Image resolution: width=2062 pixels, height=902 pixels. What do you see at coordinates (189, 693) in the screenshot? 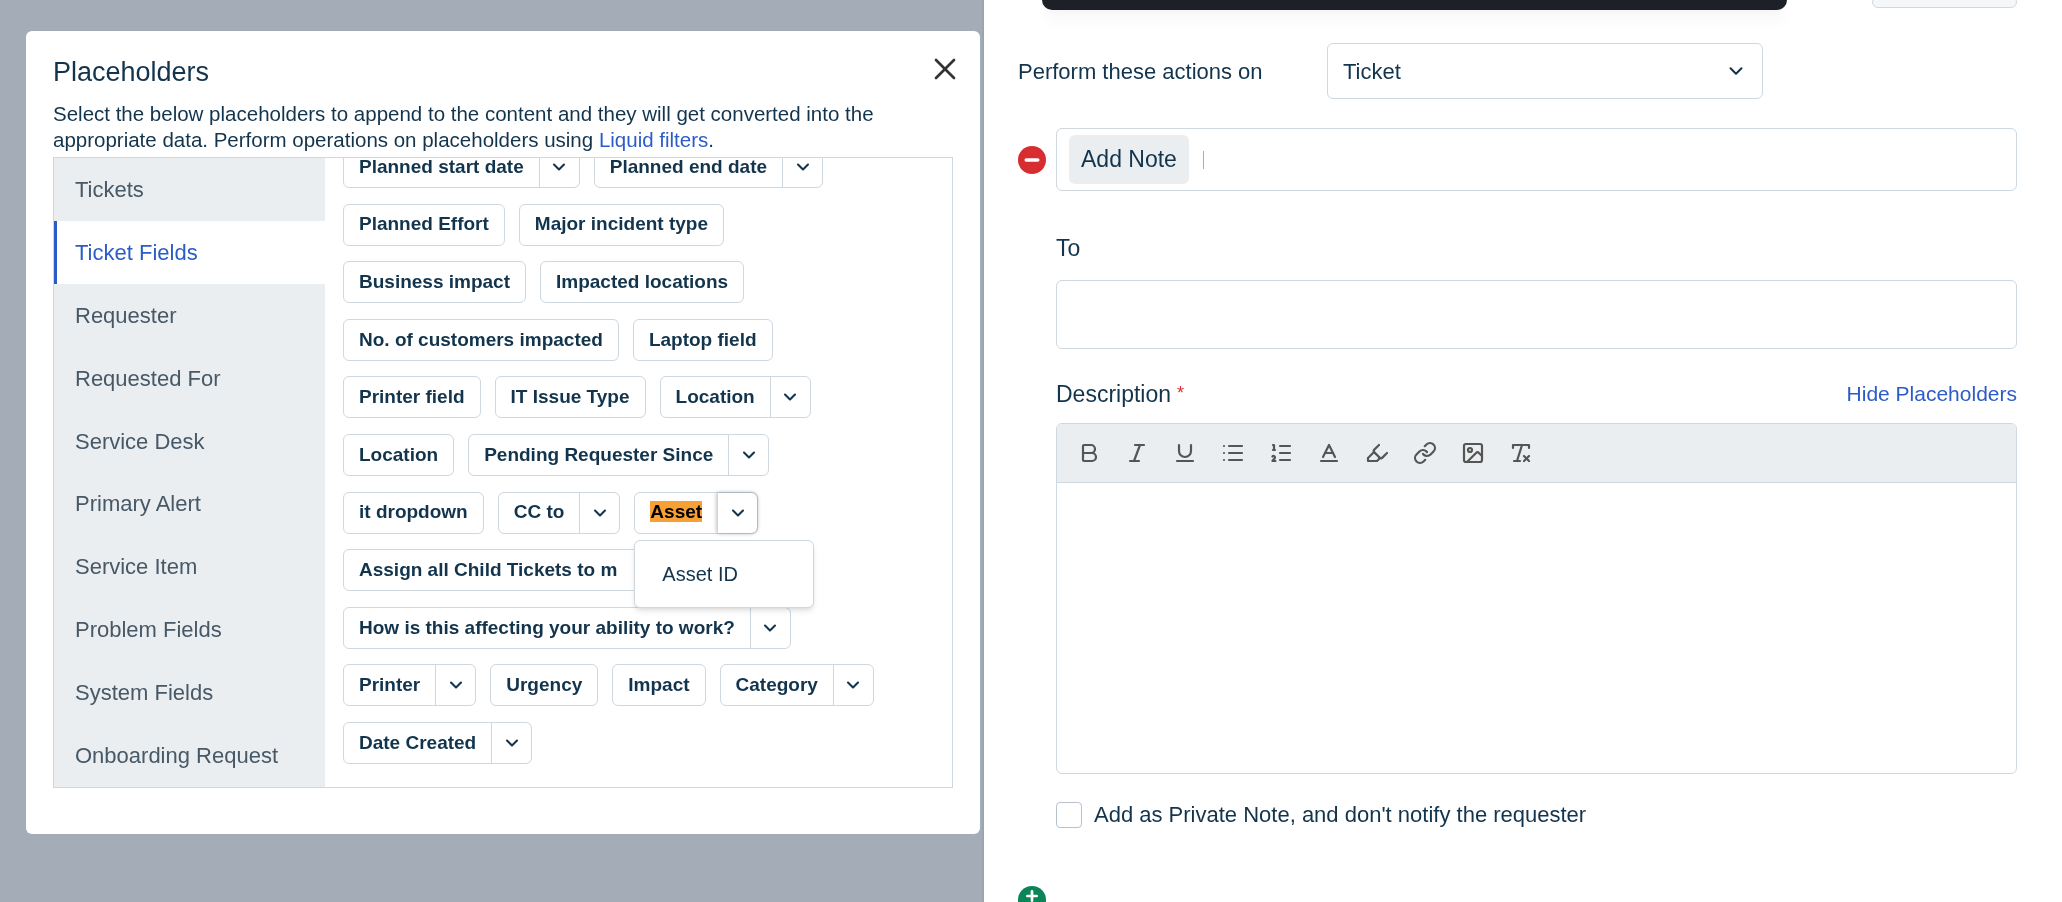
I see `category-item: System Fields` at bounding box center [189, 693].